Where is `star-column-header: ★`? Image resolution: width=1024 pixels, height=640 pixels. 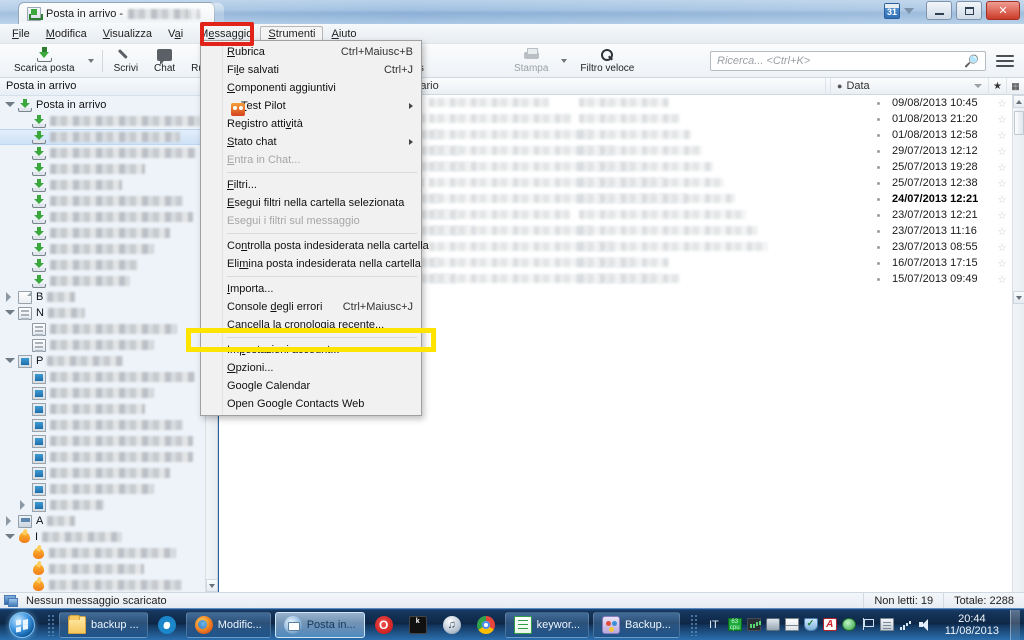 star-column-header: ★ is located at coordinates (998, 86).